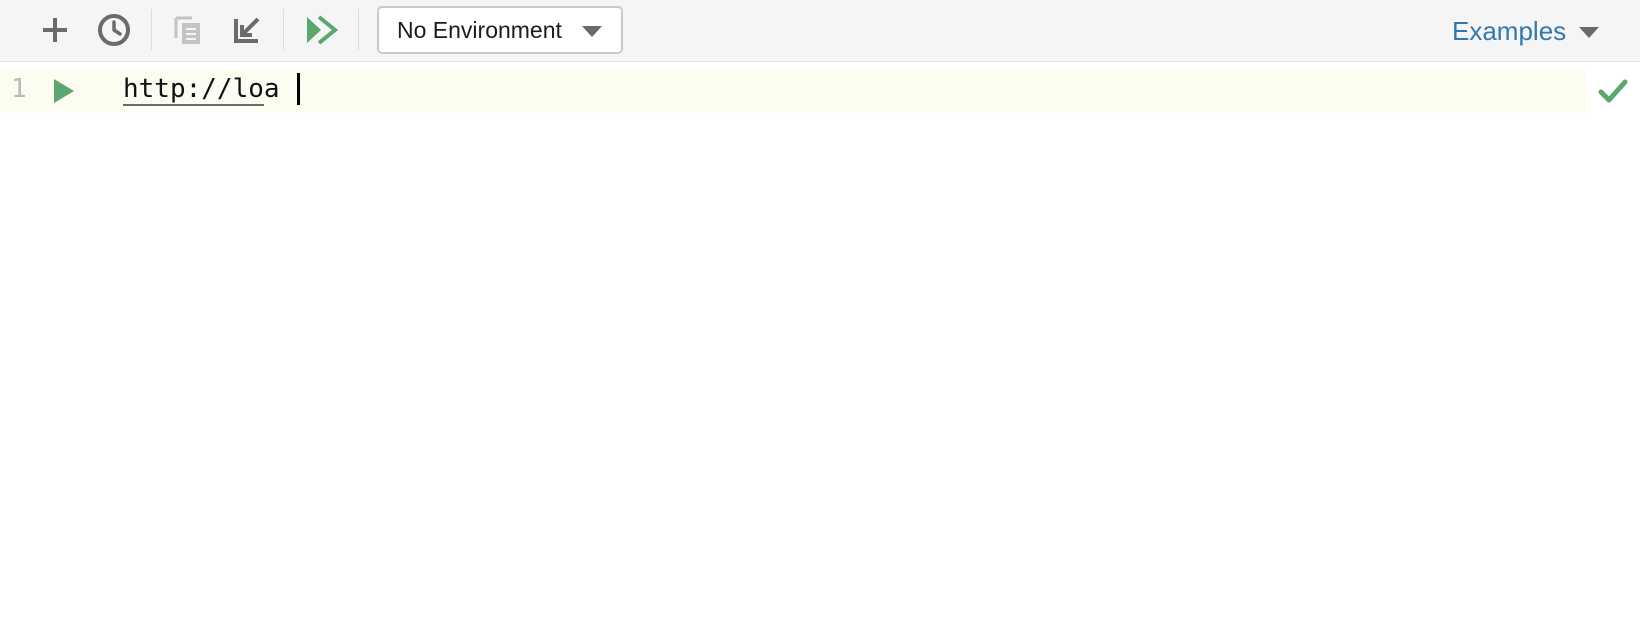 This screenshot has height=642, width=1640. I want to click on request-url-text: http://loa, so click(201, 90).